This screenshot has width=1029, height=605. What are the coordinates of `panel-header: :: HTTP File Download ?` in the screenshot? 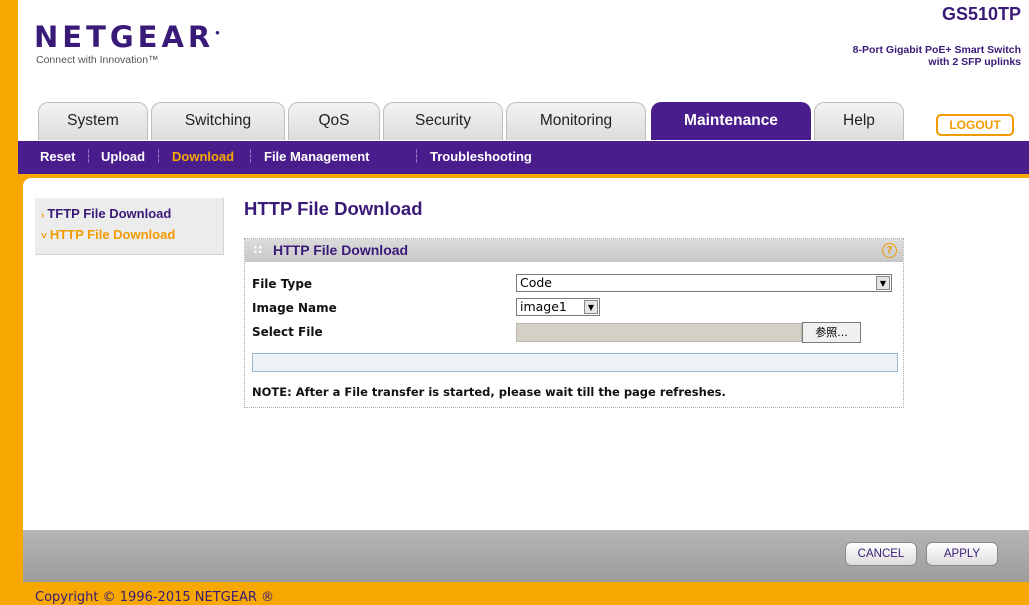 It's located at (574, 250).